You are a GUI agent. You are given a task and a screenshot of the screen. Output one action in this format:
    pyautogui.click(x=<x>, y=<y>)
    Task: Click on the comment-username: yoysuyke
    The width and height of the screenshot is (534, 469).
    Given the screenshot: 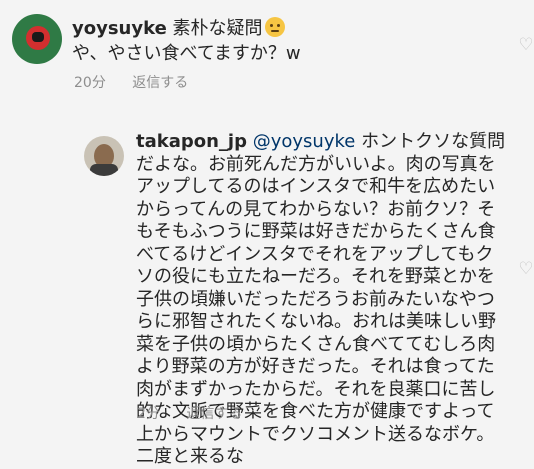 What is the action you would take?
    pyautogui.click(x=119, y=28)
    